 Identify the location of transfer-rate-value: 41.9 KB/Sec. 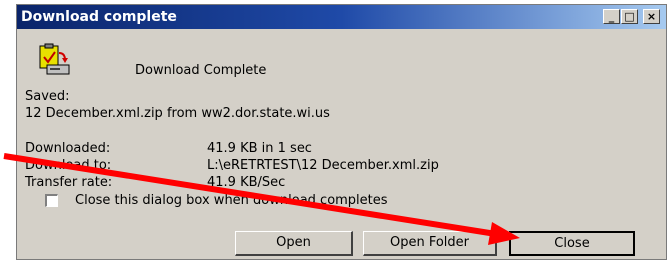
(246, 182).